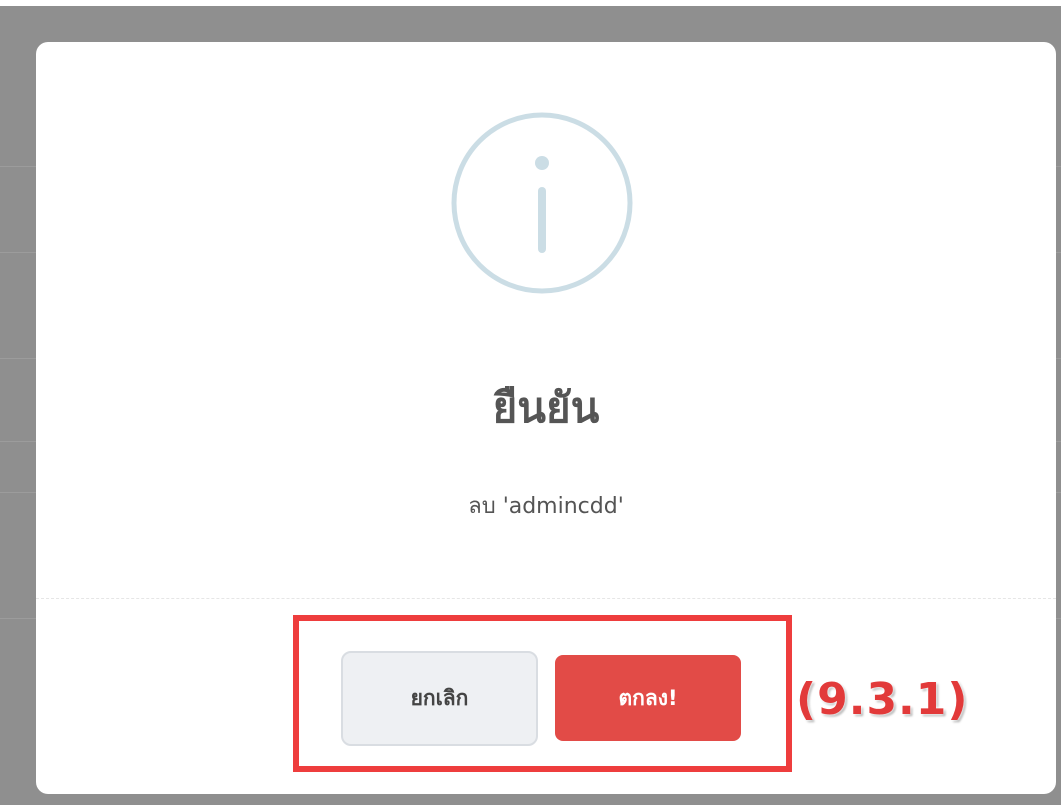  Describe the element at coordinates (530, 3) in the screenshot. I see `page-top-strip` at that location.